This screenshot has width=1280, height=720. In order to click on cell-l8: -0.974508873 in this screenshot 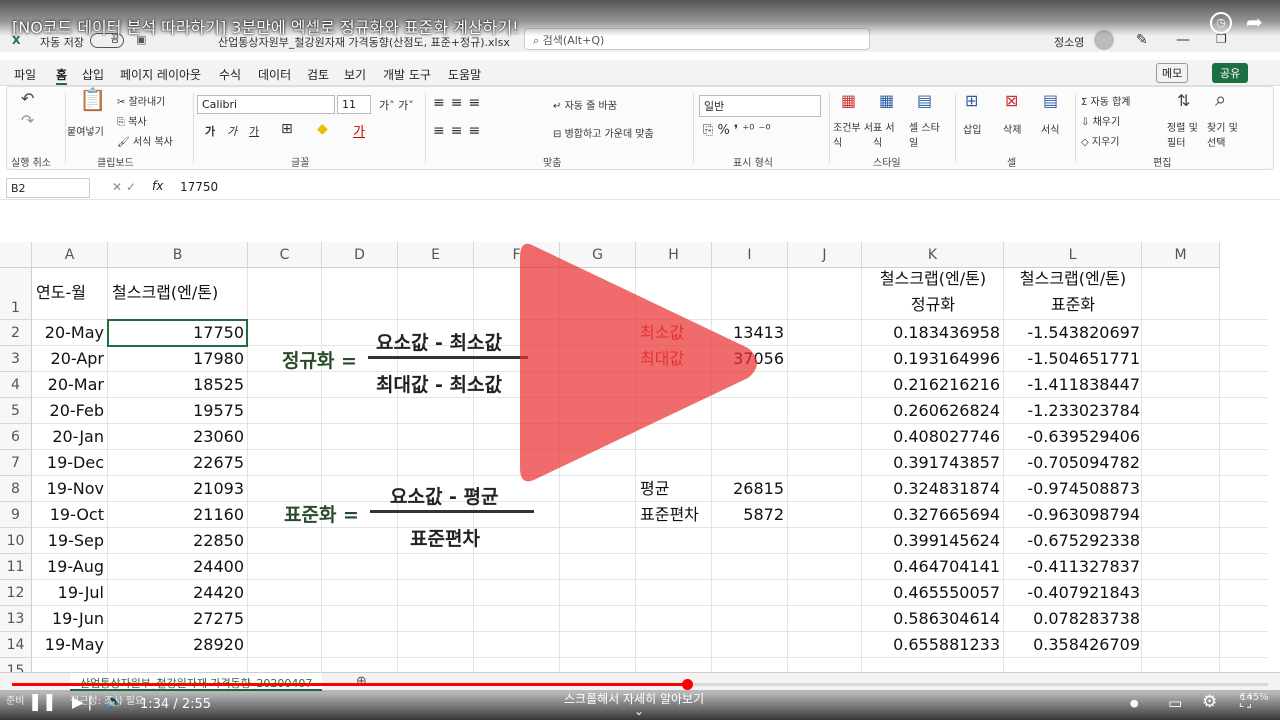, I will do `click(1072, 489)`.